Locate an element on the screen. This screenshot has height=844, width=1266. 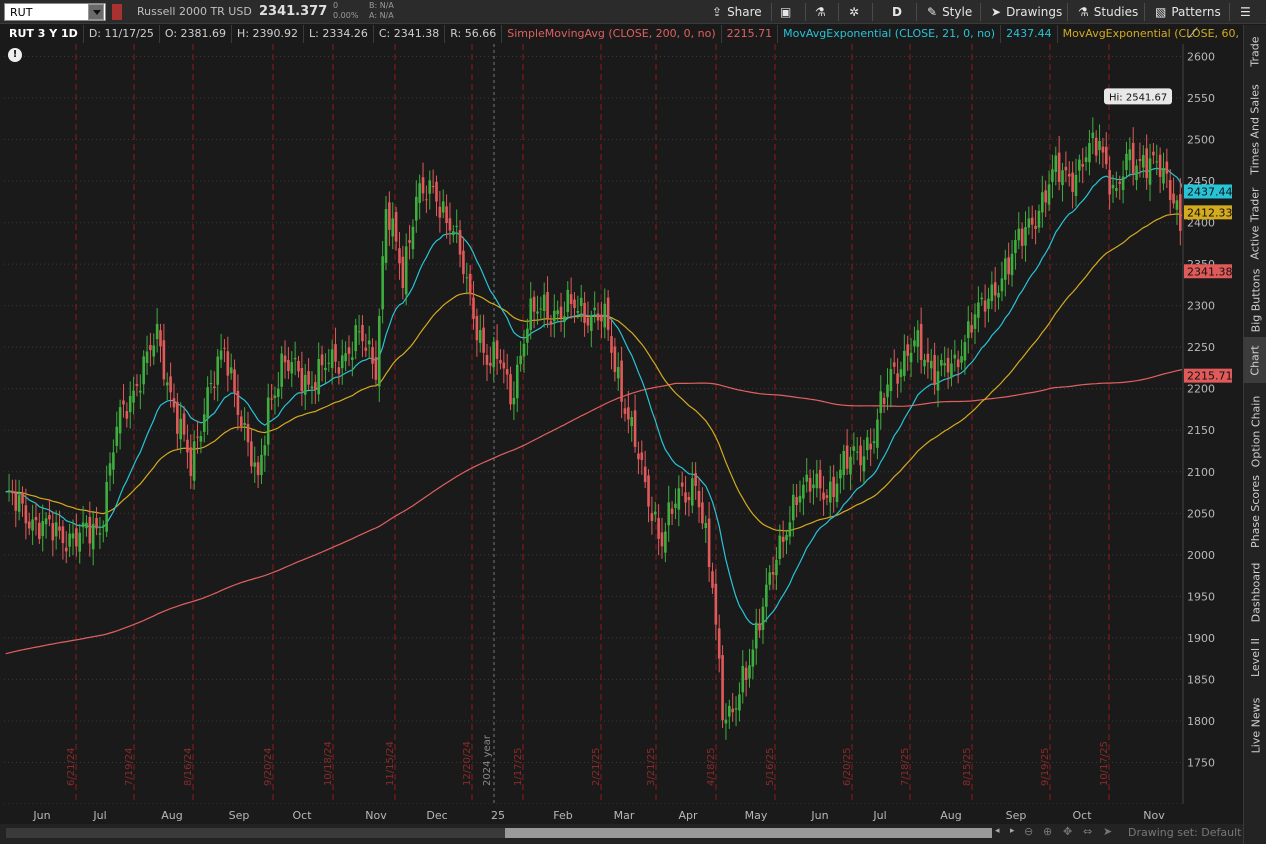
x-tick-label: Nov is located at coordinates (1154, 815).